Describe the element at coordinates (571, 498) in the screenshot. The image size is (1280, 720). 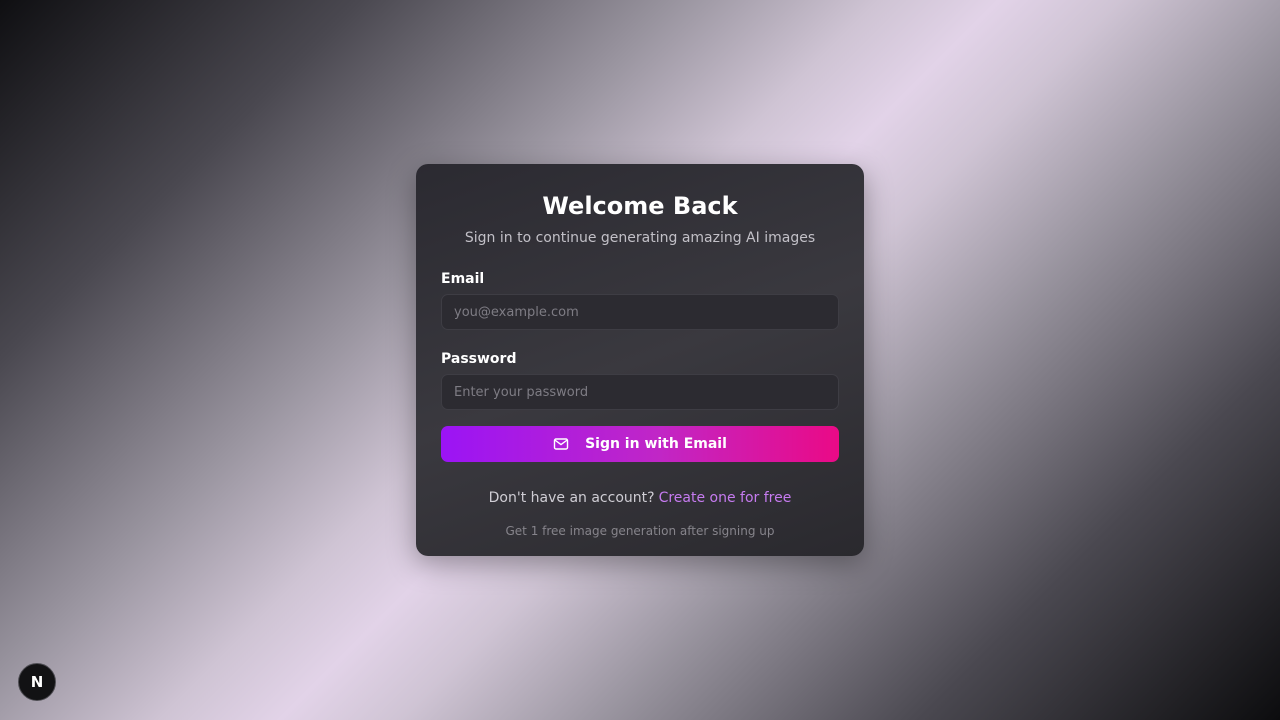
I see `signup-prompt: Don't have an account?` at that location.